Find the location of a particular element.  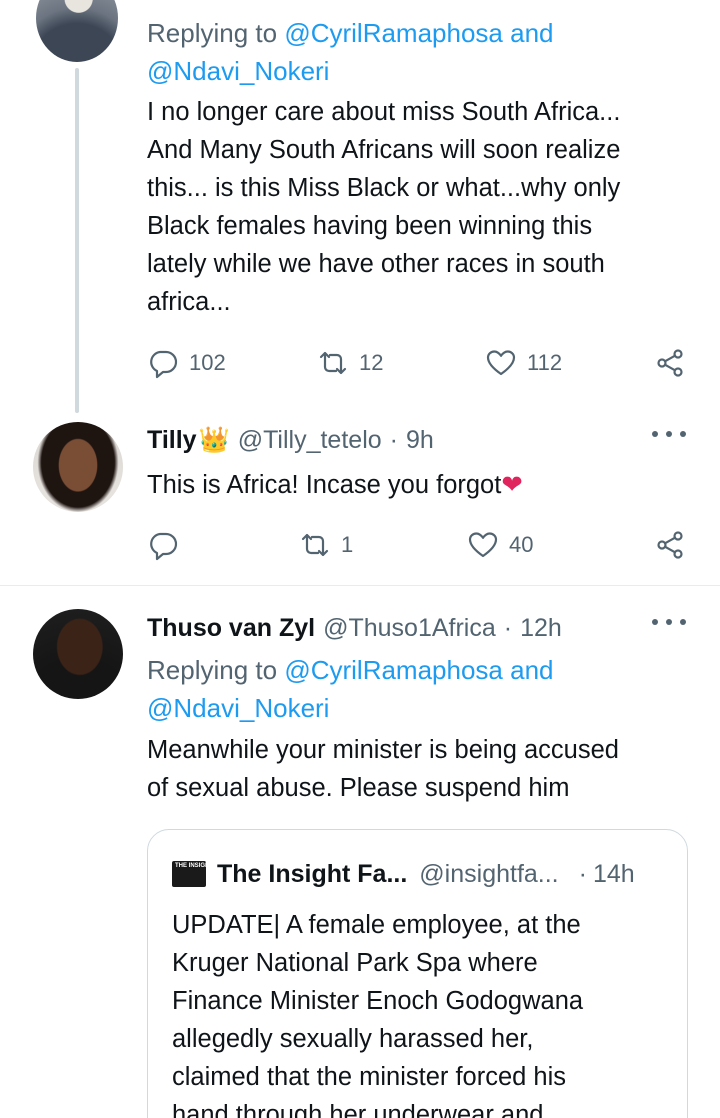

quoted-timestamp: 14h is located at coordinates (614, 874).